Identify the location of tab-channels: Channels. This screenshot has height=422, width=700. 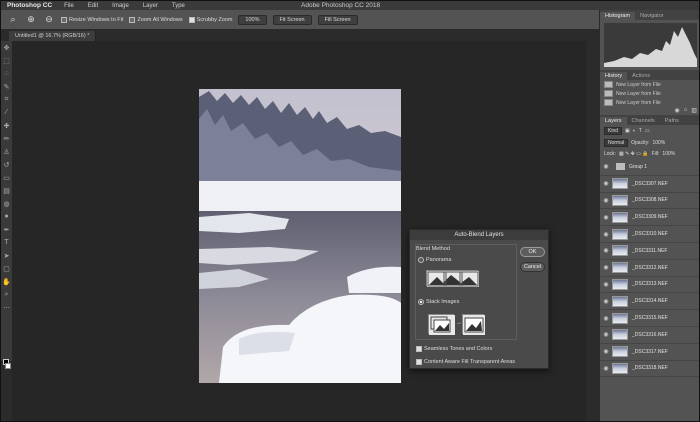
(643, 121).